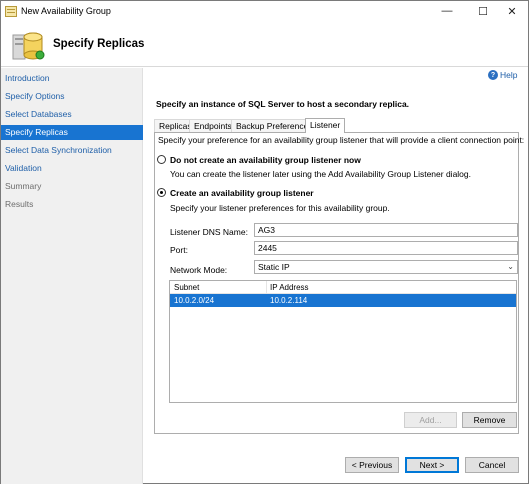 The width and height of the screenshot is (529, 484). What do you see at coordinates (161, 192) in the screenshot?
I see `create-listener-radio` at bounding box center [161, 192].